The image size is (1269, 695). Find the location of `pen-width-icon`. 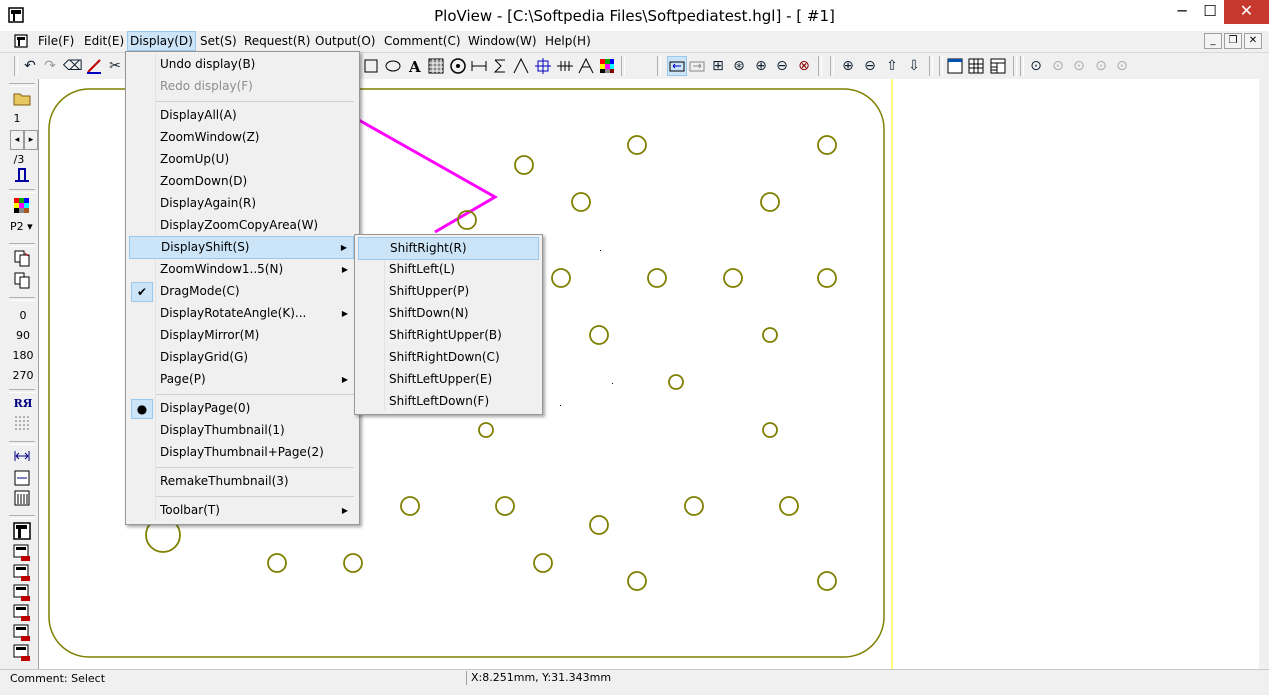

pen-width-icon is located at coordinates (22, 174).